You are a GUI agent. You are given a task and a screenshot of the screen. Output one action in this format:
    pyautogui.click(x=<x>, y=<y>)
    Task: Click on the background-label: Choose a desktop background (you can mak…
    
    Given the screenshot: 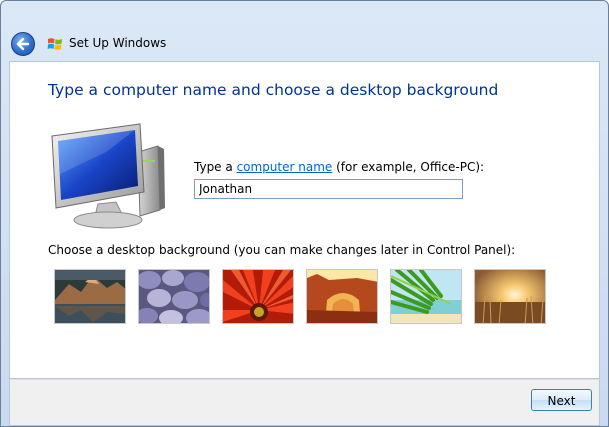 What is the action you would take?
    pyautogui.click(x=282, y=250)
    